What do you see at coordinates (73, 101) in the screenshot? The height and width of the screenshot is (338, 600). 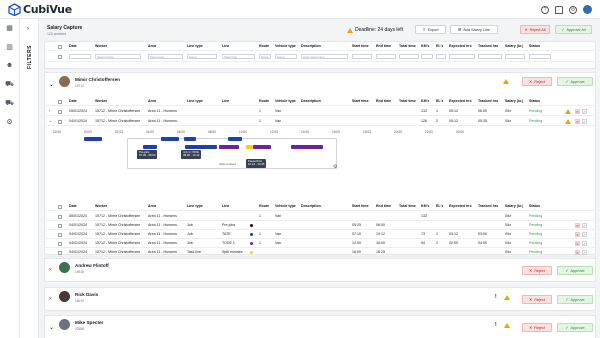 I see `column-header: Date` at bounding box center [73, 101].